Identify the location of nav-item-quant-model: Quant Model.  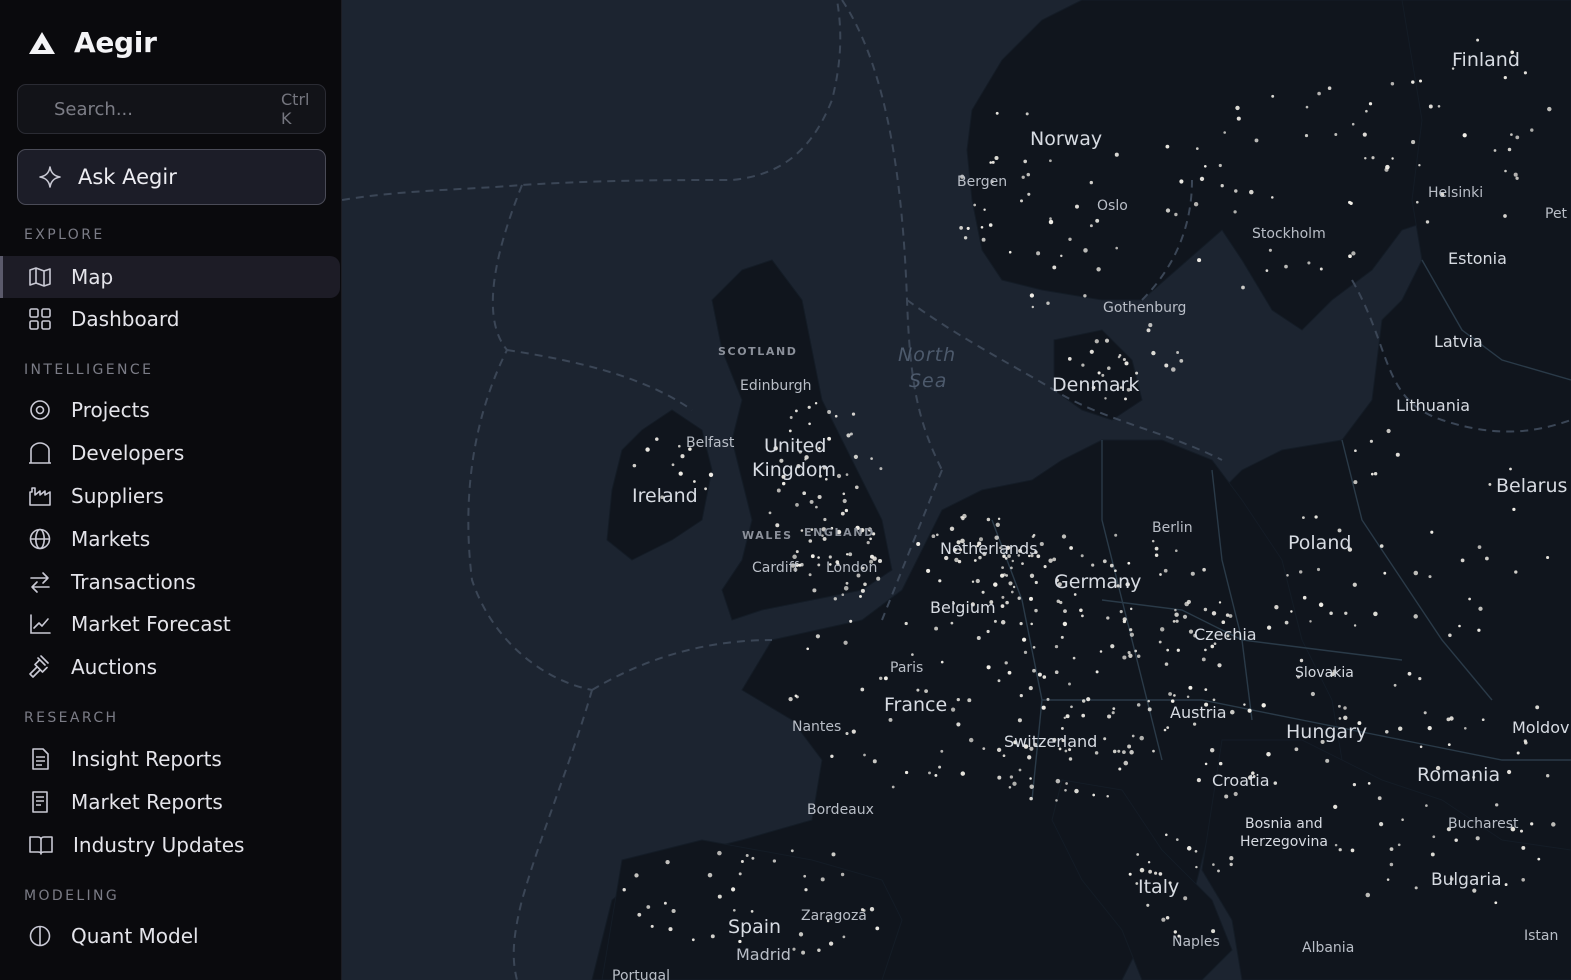
(170, 936).